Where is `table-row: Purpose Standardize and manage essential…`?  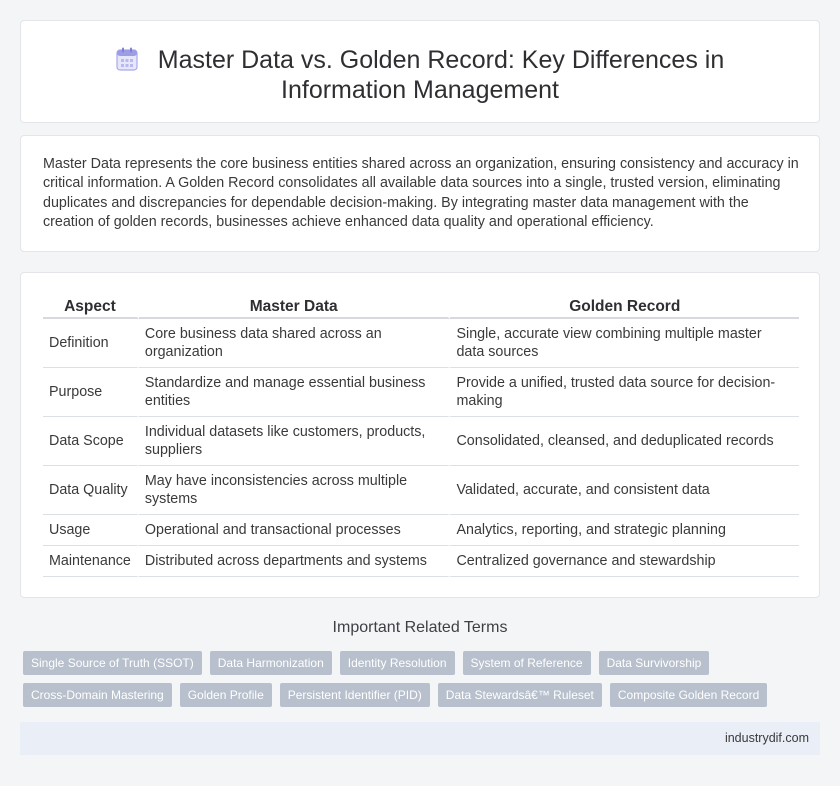 table-row: Purpose Standardize and manage essential… is located at coordinates (421, 392).